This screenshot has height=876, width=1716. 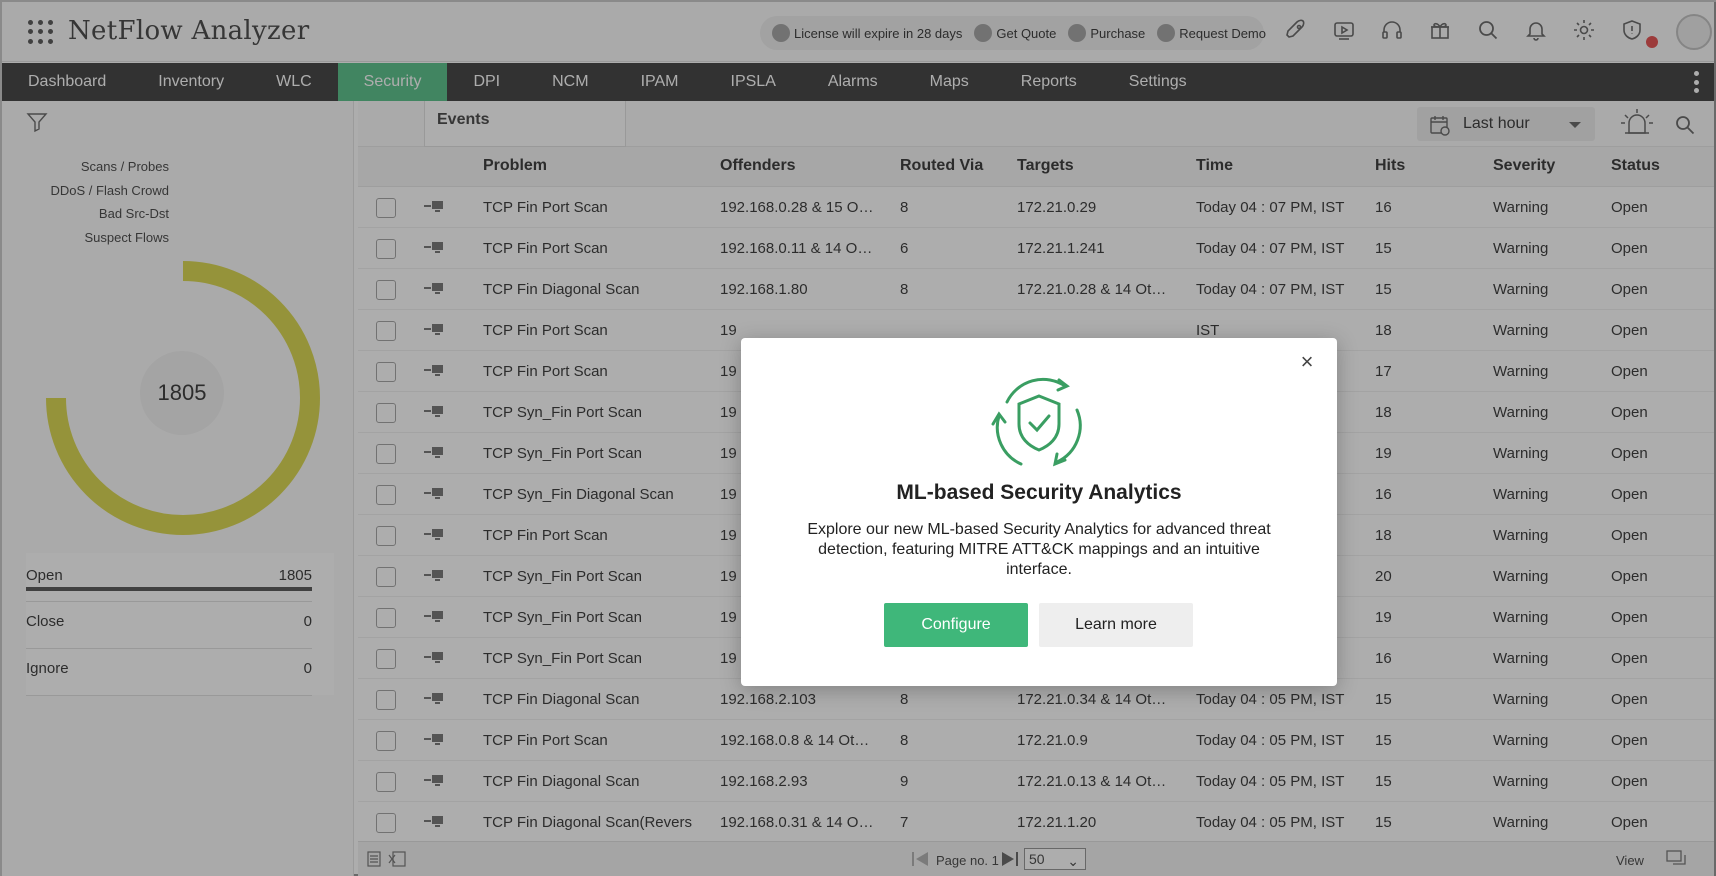 What do you see at coordinates (1036, 422) in the screenshot?
I see `shield-refresh-icon` at bounding box center [1036, 422].